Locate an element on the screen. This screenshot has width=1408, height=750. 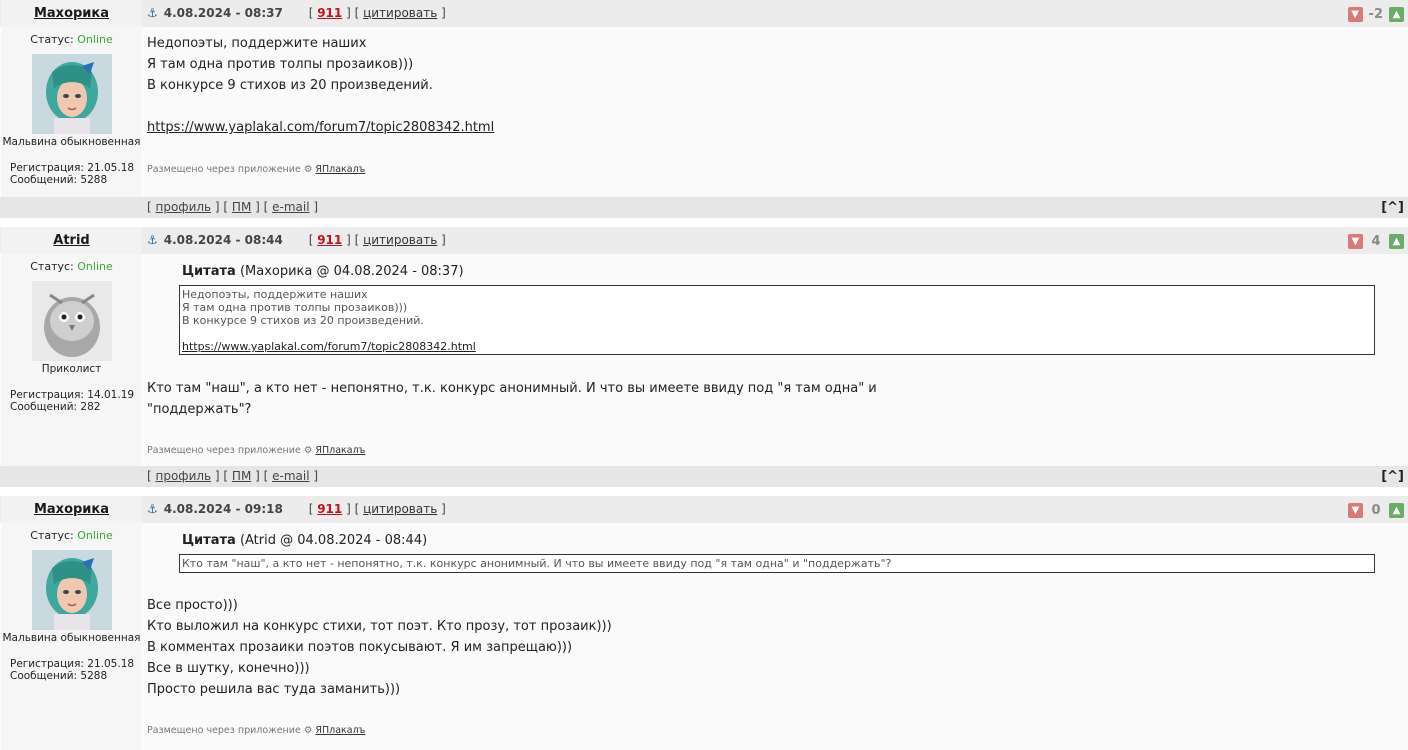
quote-header: Цитата (Atrid @ 04.08.2024 - 08:44) is located at coordinates (305, 540).